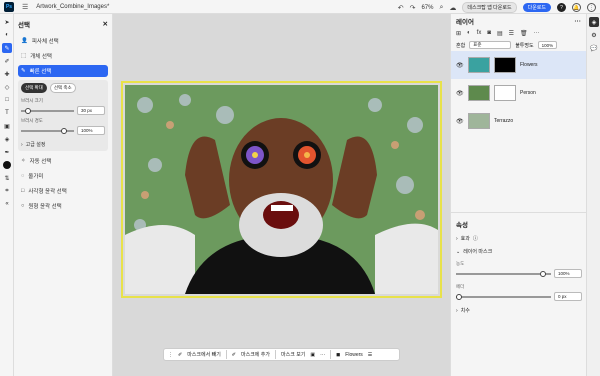 The image size is (600, 376). What do you see at coordinates (7, 100) in the screenshot?
I see `shape-tool-icon: □` at bounding box center [7, 100].